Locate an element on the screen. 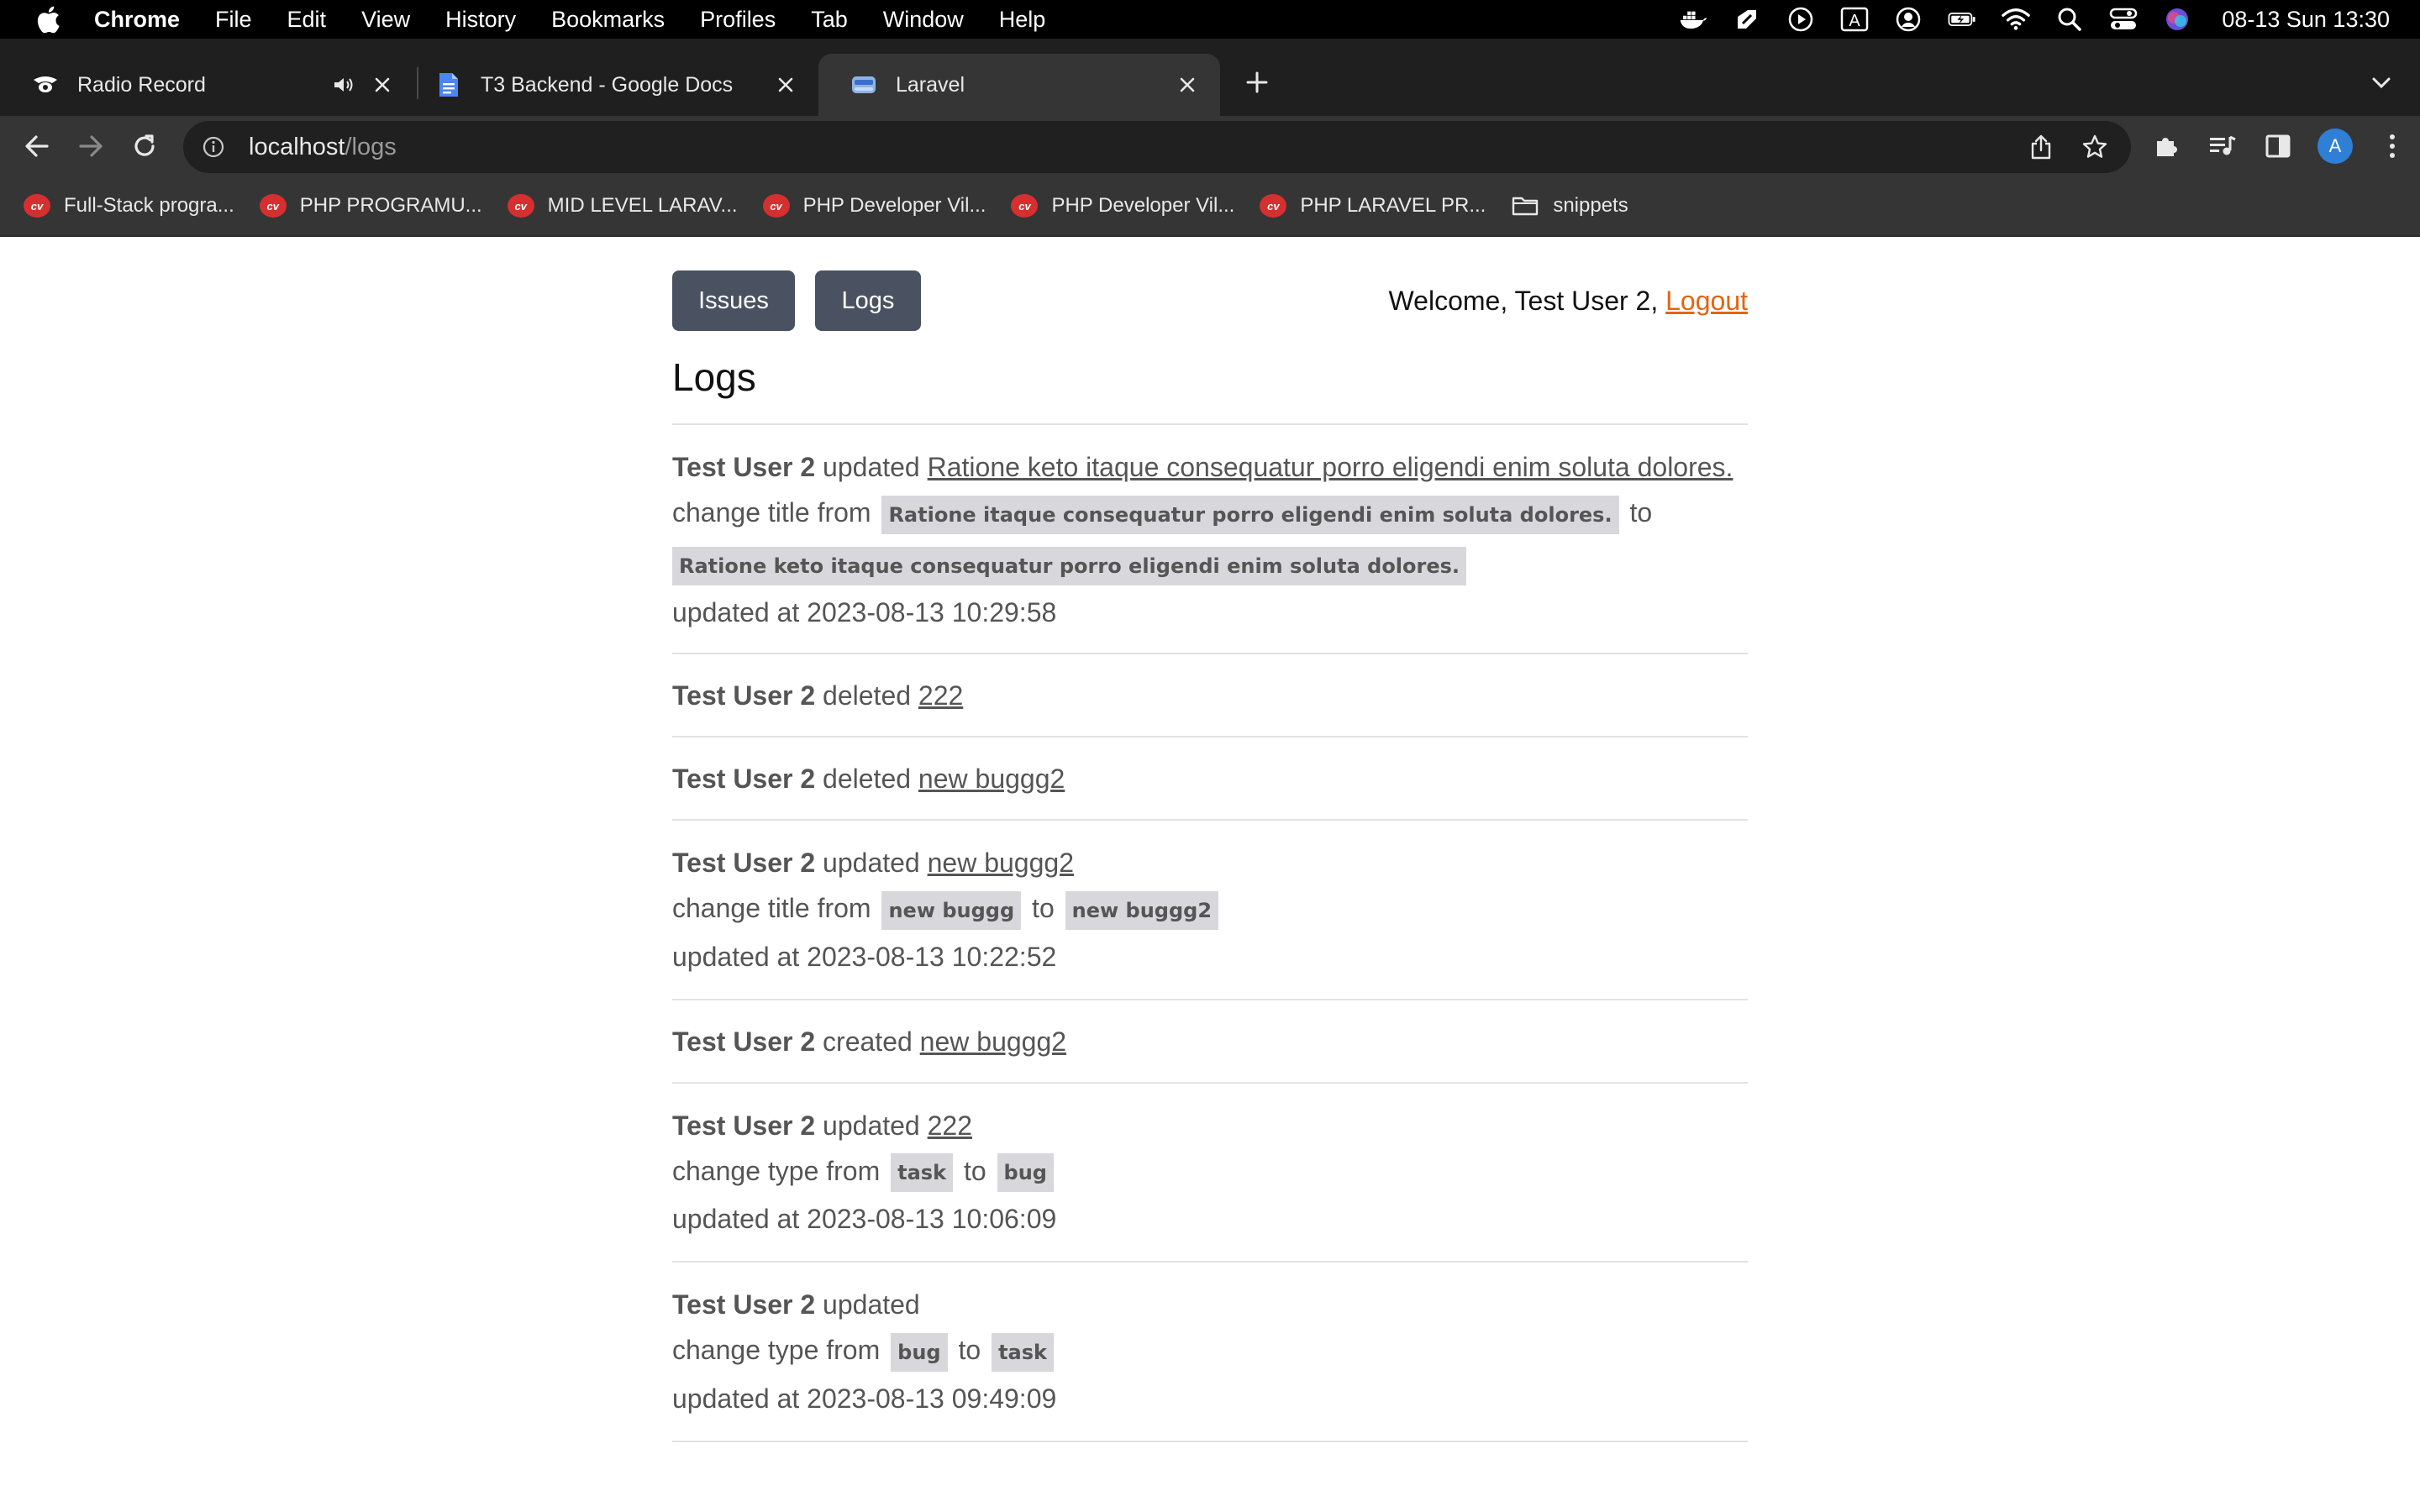 Image resolution: width=2420 pixels, height=1512 pixels. log-headline: Test User 2 updated new buggg2 is located at coordinates (1210, 863).